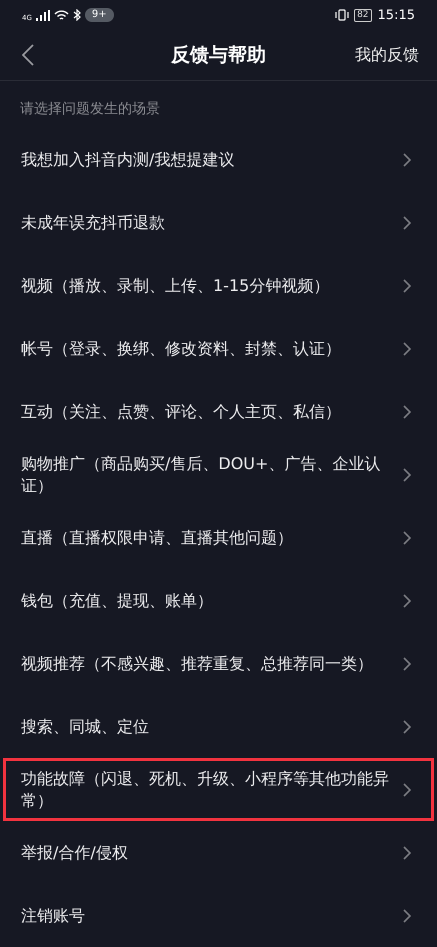 The image size is (437, 947). What do you see at coordinates (218, 411) in the screenshot?
I see `list-item: 互动（关注、点赞、评论、个人主页、私信）` at bounding box center [218, 411].